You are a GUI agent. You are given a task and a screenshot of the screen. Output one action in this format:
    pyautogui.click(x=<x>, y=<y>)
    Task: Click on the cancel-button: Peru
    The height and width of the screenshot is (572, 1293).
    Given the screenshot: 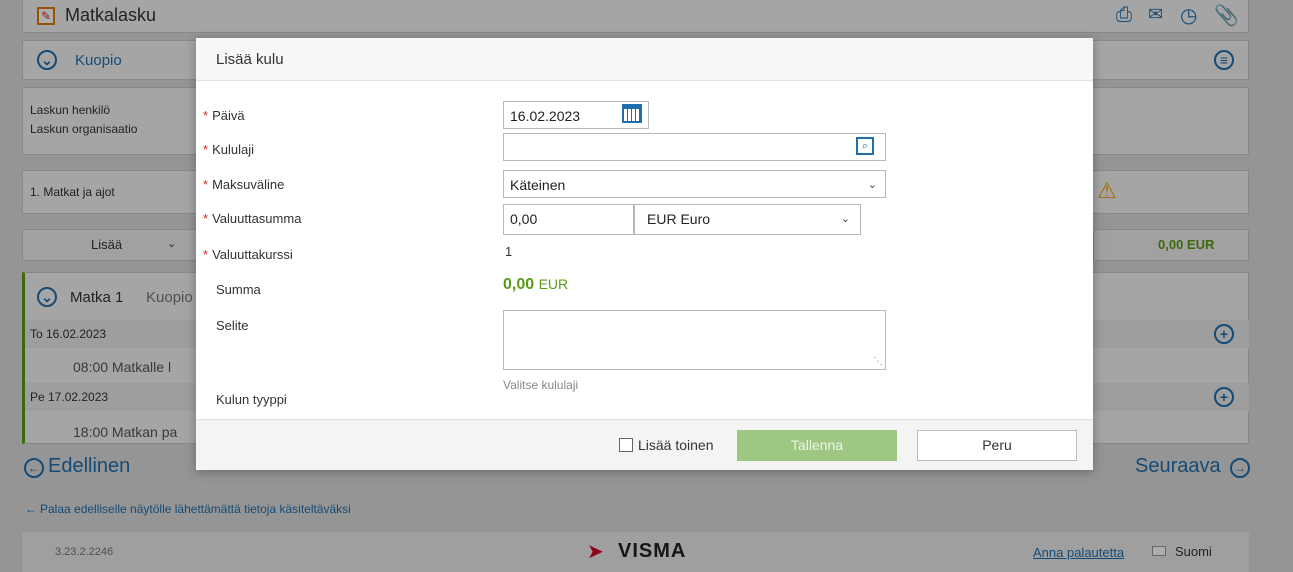 What is the action you would take?
    pyautogui.click(x=997, y=445)
    